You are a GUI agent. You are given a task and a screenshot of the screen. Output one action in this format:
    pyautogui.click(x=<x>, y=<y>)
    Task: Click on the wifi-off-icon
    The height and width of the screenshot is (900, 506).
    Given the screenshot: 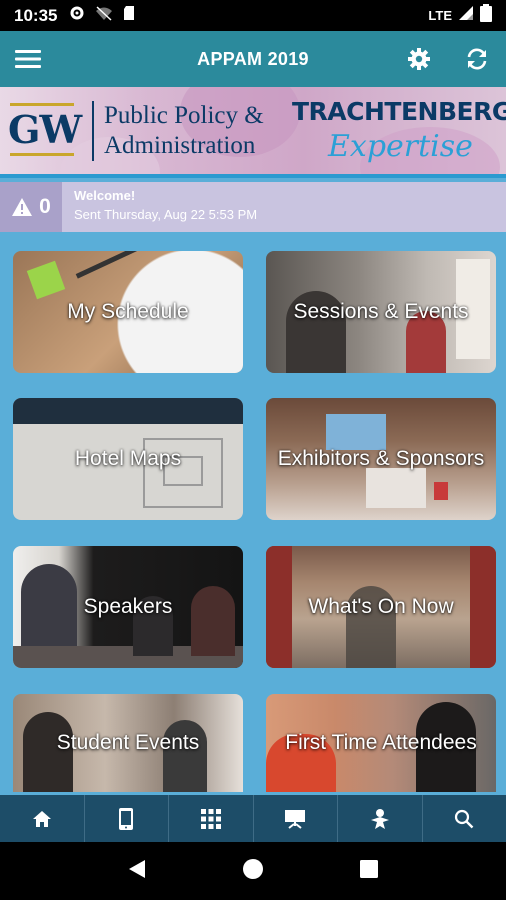 What is the action you would take?
    pyautogui.click(x=104, y=15)
    